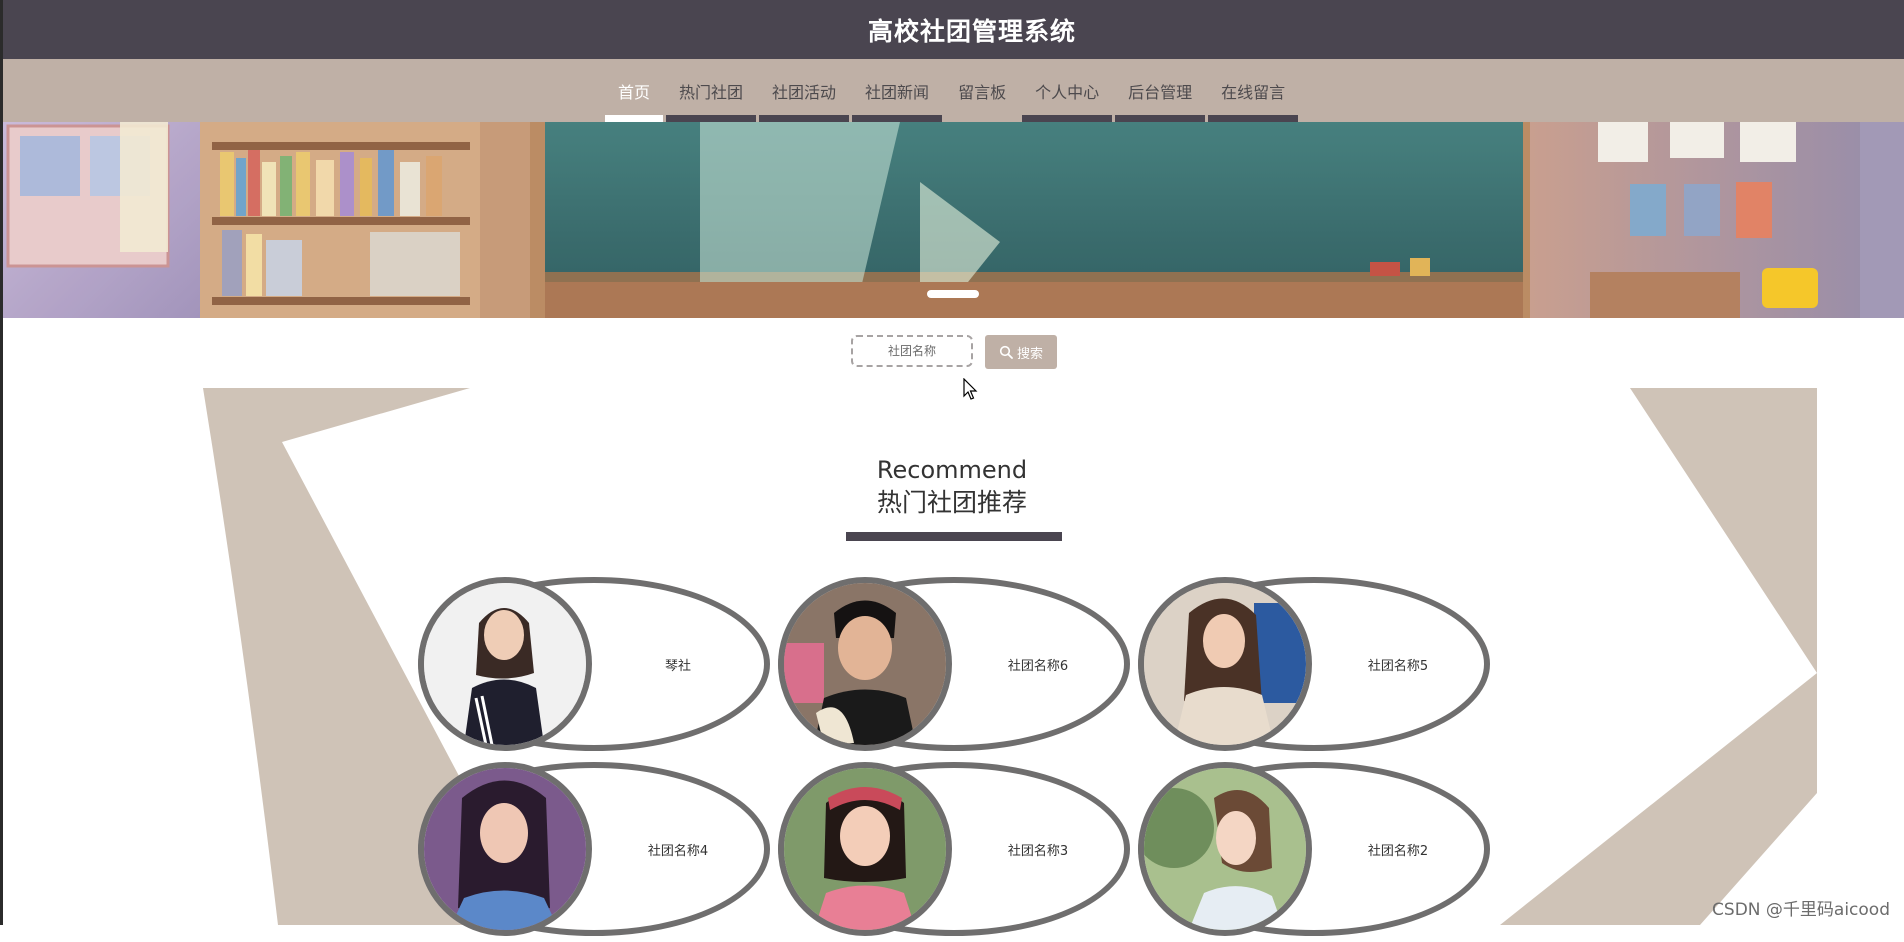 This screenshot has width=1904, height=942. What do you see at coordinates (971, 31) in the screenshot?
I see `site-title: 高校社团管理系统` at bounding box center [971, 31].